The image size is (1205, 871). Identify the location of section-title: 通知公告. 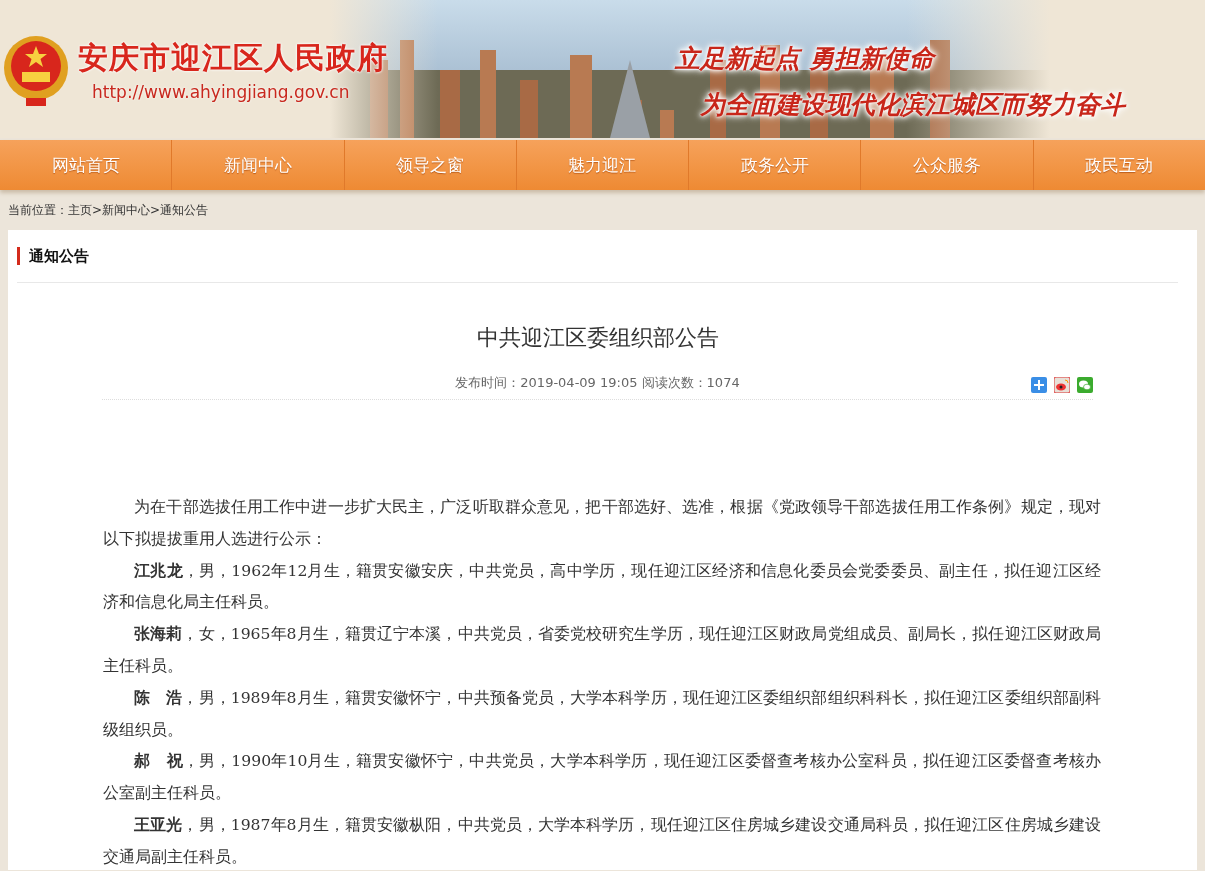
(59, 256).